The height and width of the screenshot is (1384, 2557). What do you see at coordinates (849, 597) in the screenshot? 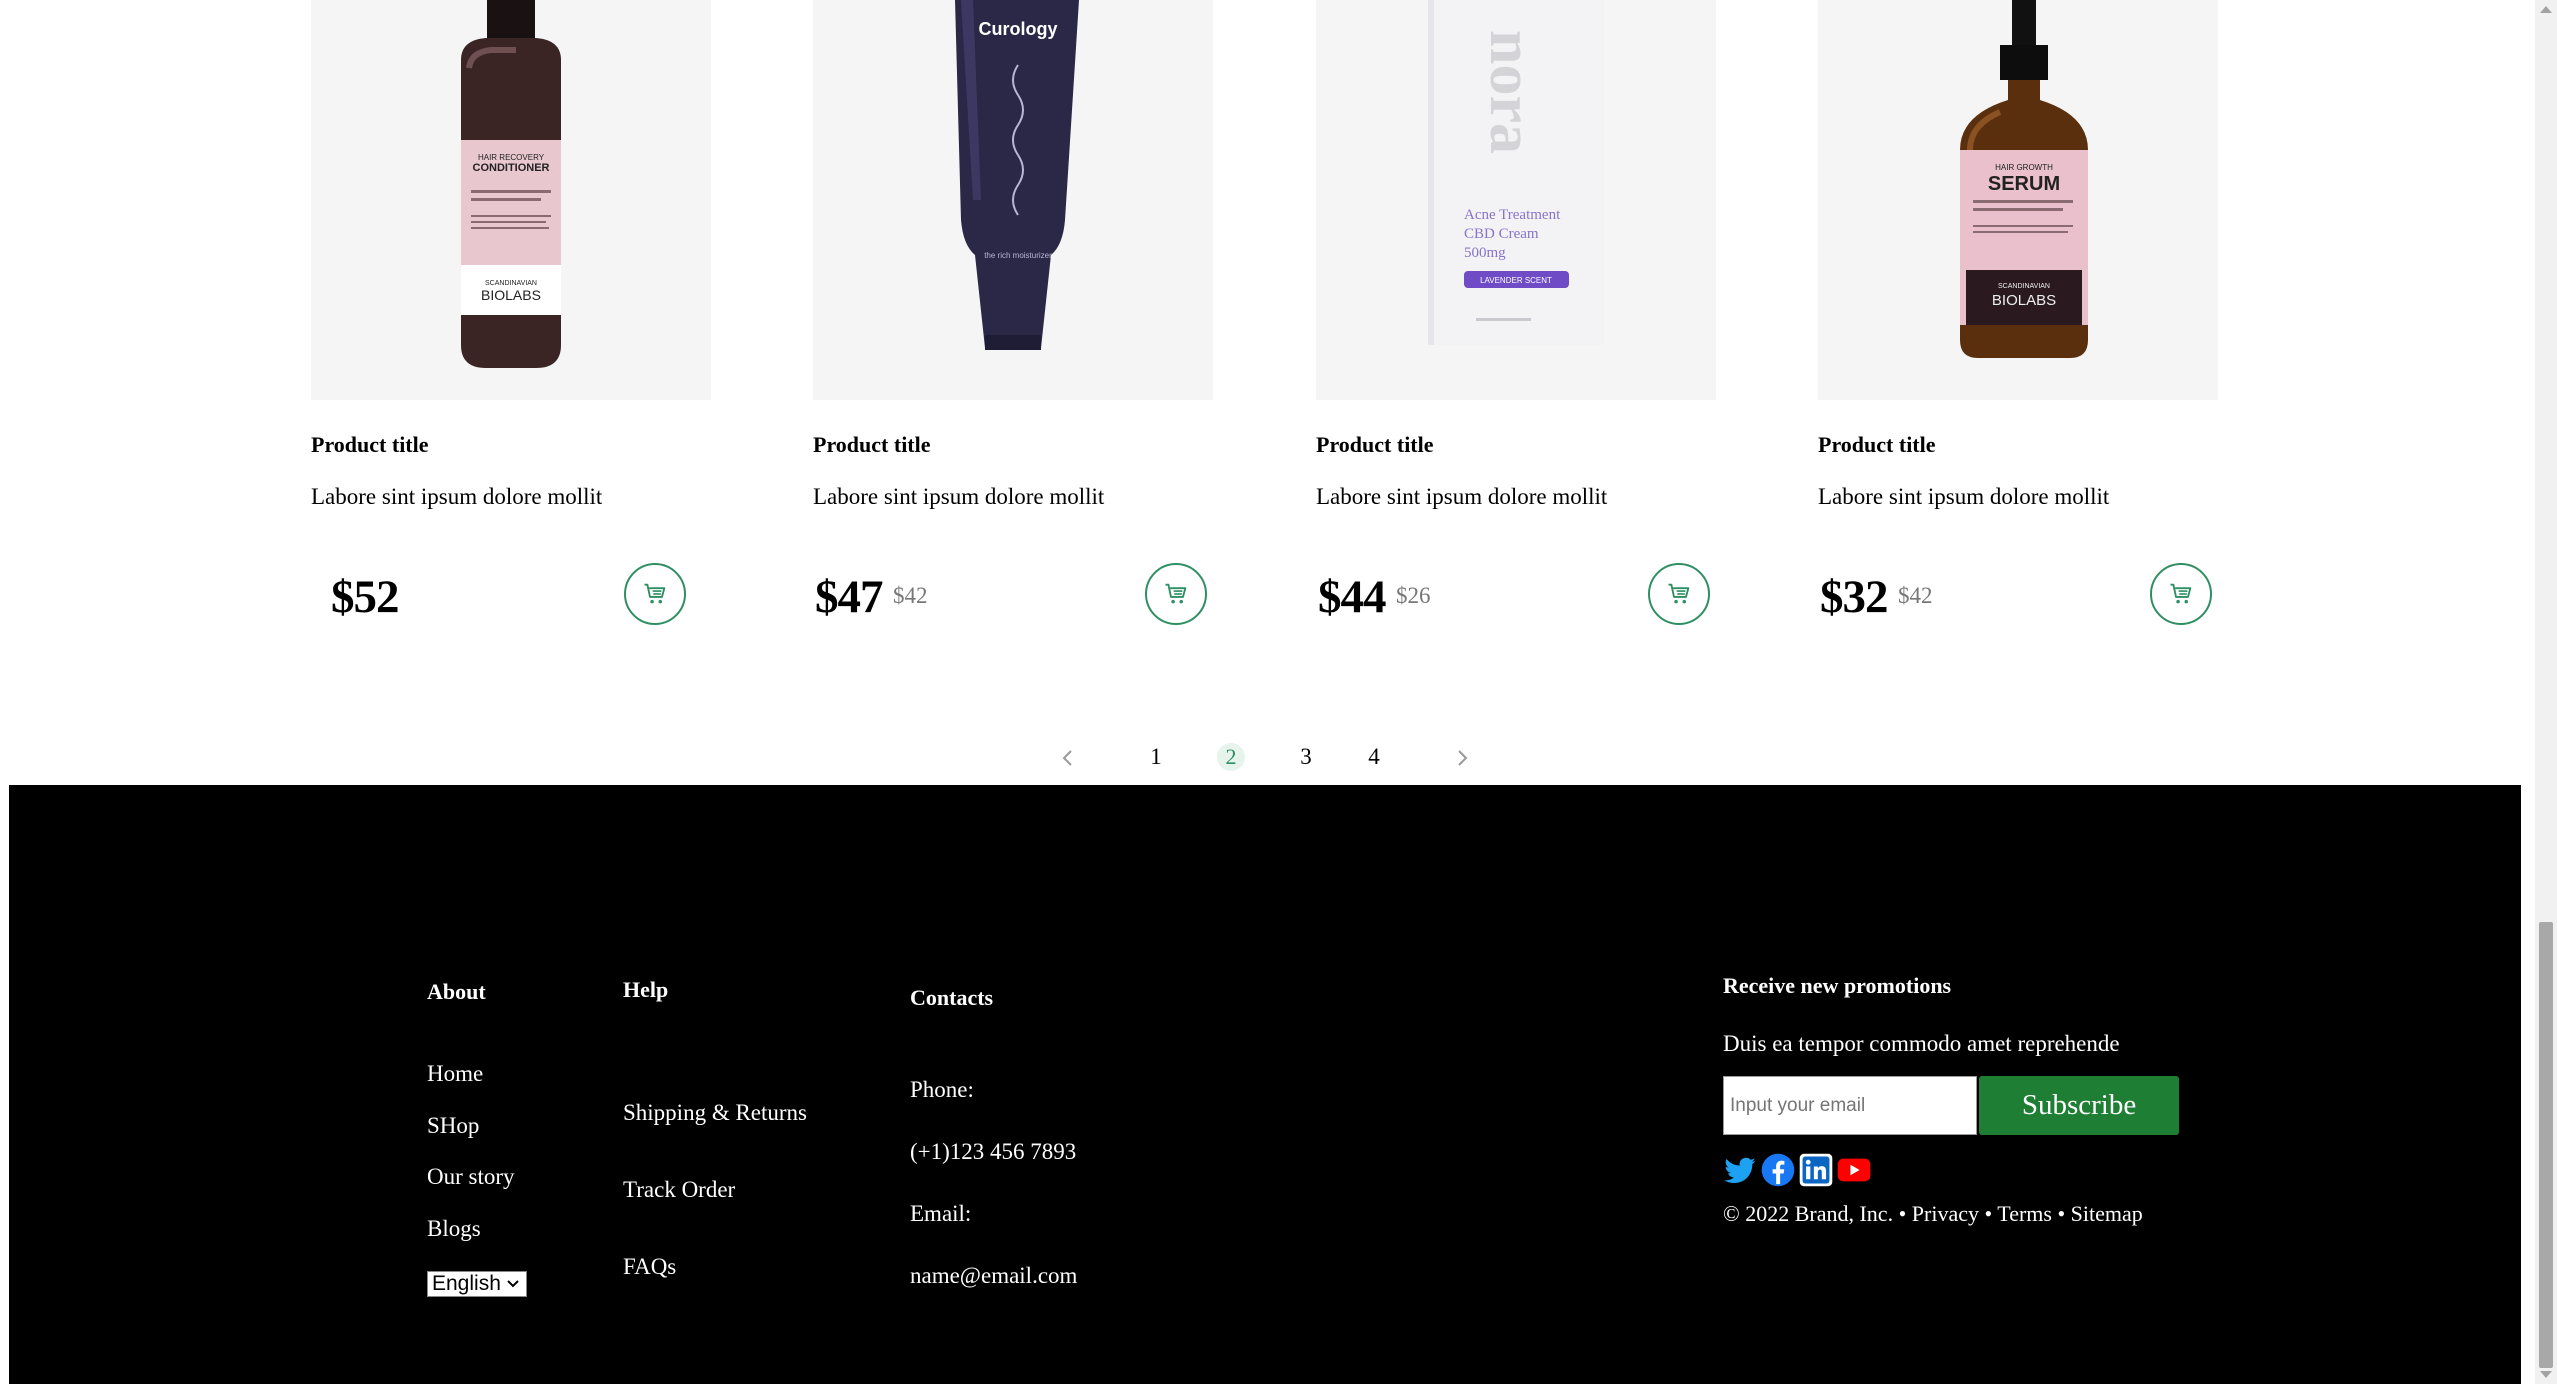
I see `product-price: $47` at bounding box center [849, 597].